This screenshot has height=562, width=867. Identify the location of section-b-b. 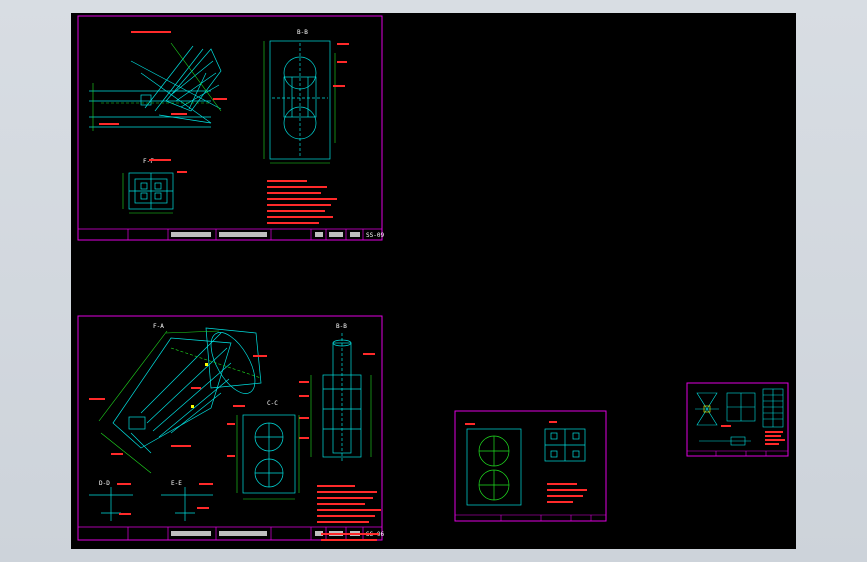
(300, 100).